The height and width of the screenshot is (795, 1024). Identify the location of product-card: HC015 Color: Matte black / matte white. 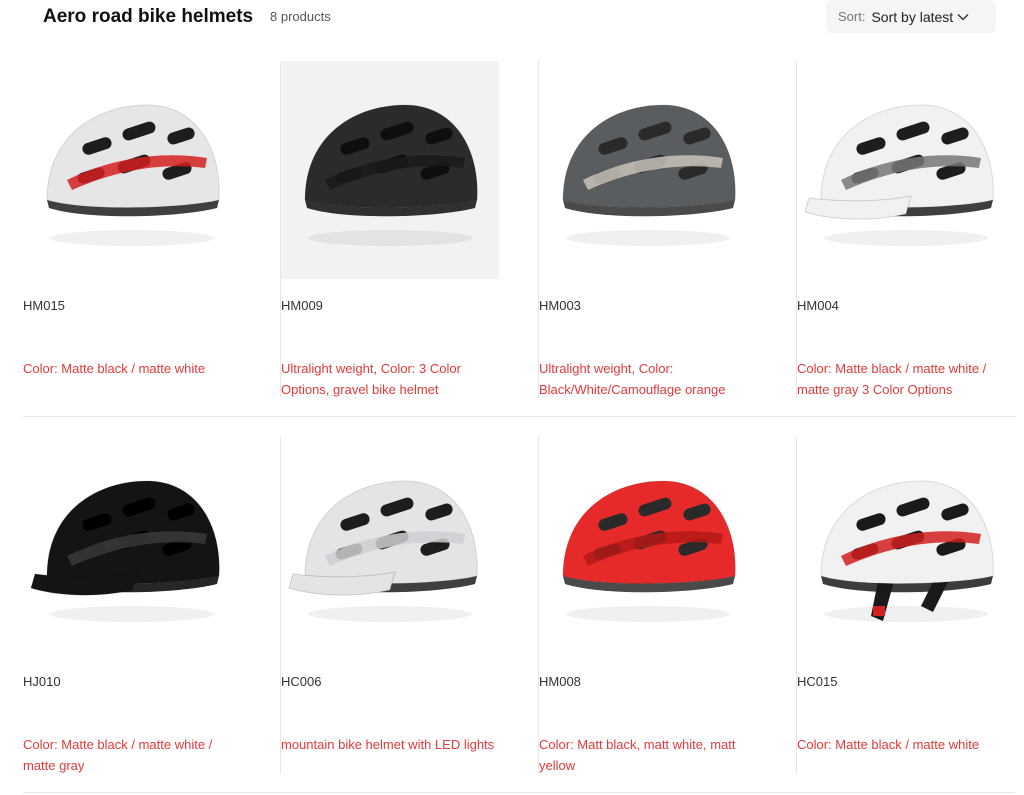
(906, 605).